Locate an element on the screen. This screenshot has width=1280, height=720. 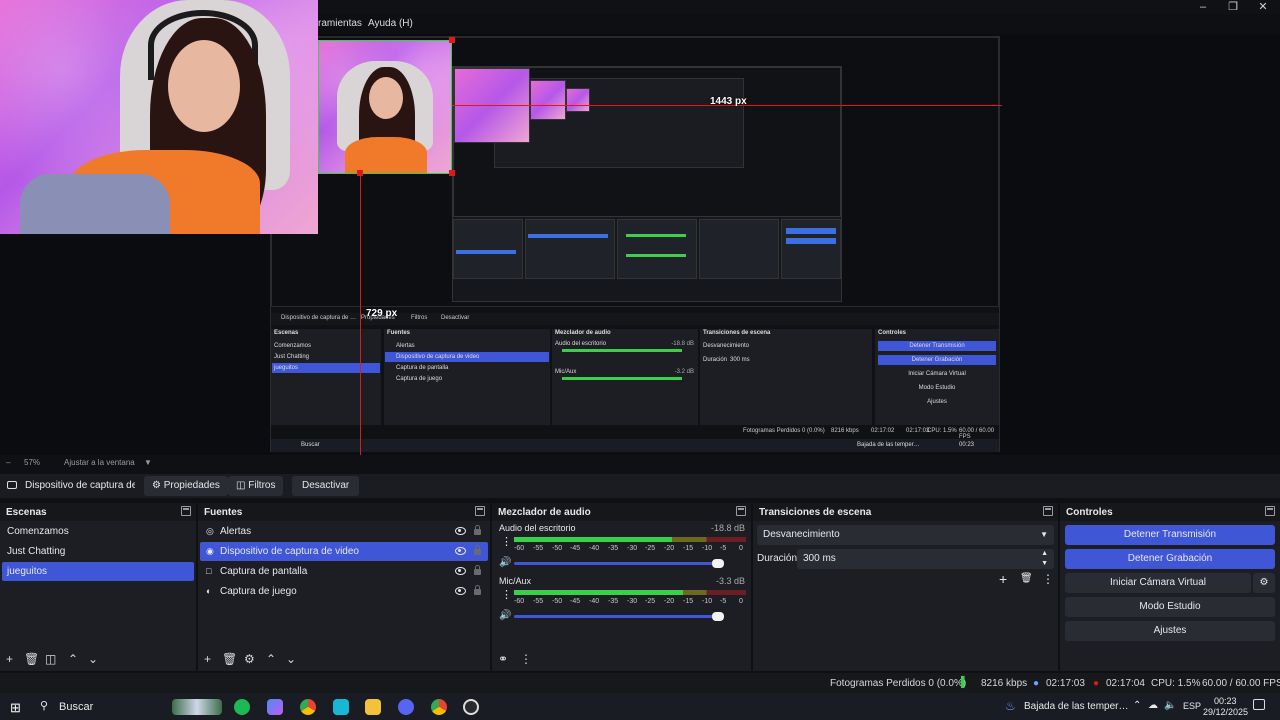
stream-time: 02:17:03 is located at coordinates (1065, 683).